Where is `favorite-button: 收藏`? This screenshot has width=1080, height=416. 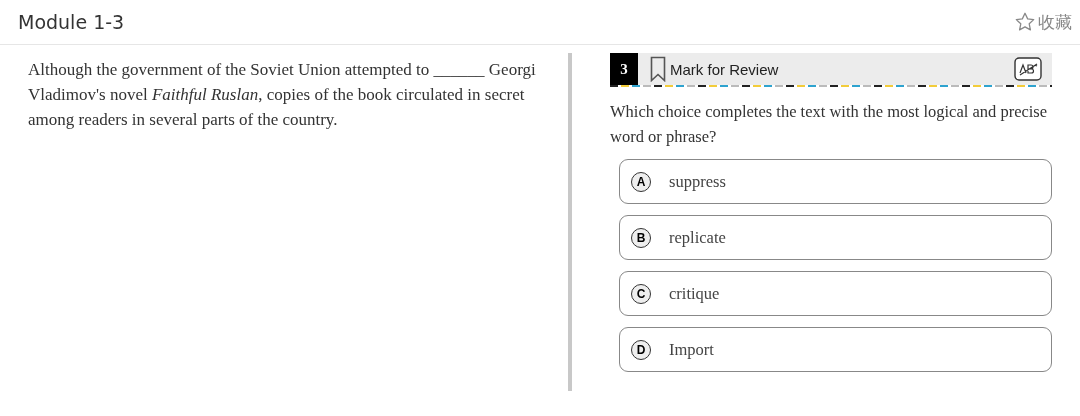 favorite-button: 收藏 is located at coordinates (1043, 22).